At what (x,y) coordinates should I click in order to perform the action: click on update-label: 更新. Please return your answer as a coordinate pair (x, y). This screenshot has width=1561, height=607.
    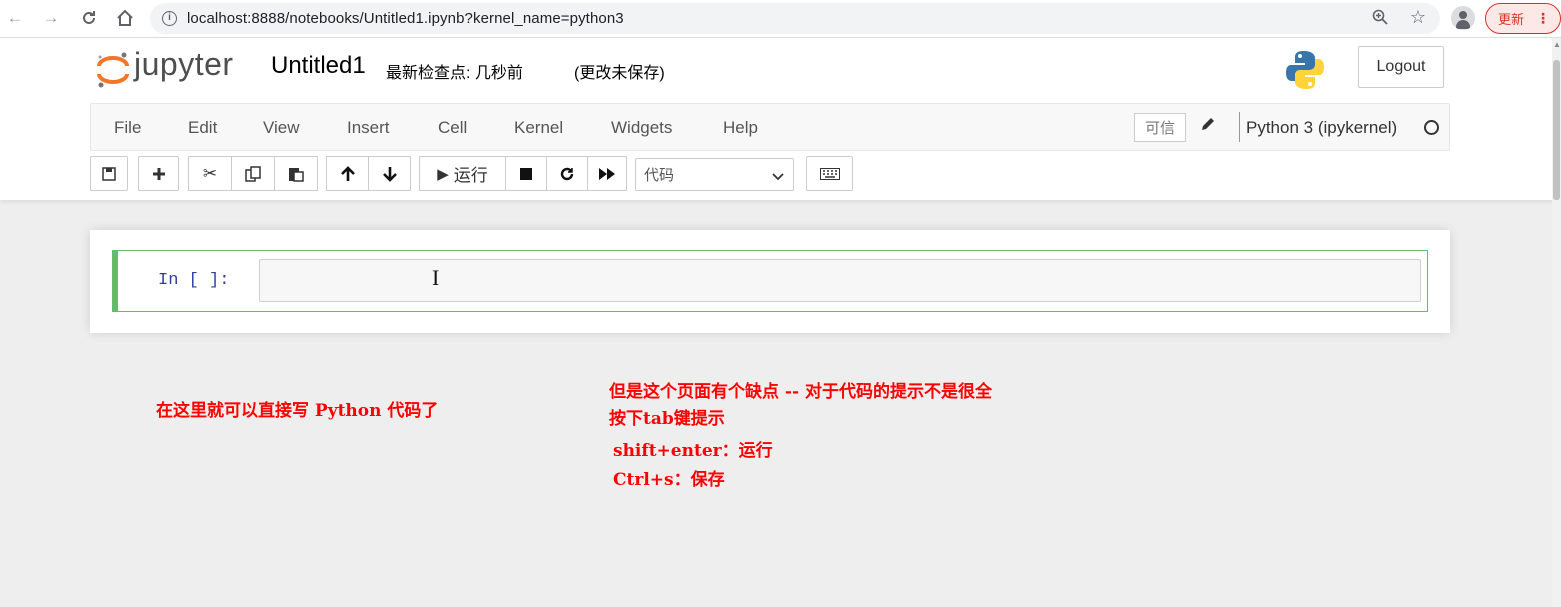
    Looking at the image, I should click on (1511, 19).